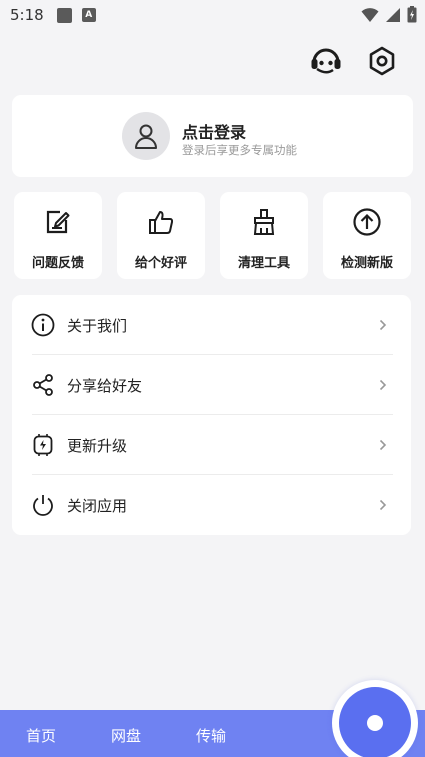 The width and height of the screenshot is (425, 757). What do you see at coordinates (27, 15) in the screenshot?
I see `status-time: 5:18` at bounding box center [27, 15].